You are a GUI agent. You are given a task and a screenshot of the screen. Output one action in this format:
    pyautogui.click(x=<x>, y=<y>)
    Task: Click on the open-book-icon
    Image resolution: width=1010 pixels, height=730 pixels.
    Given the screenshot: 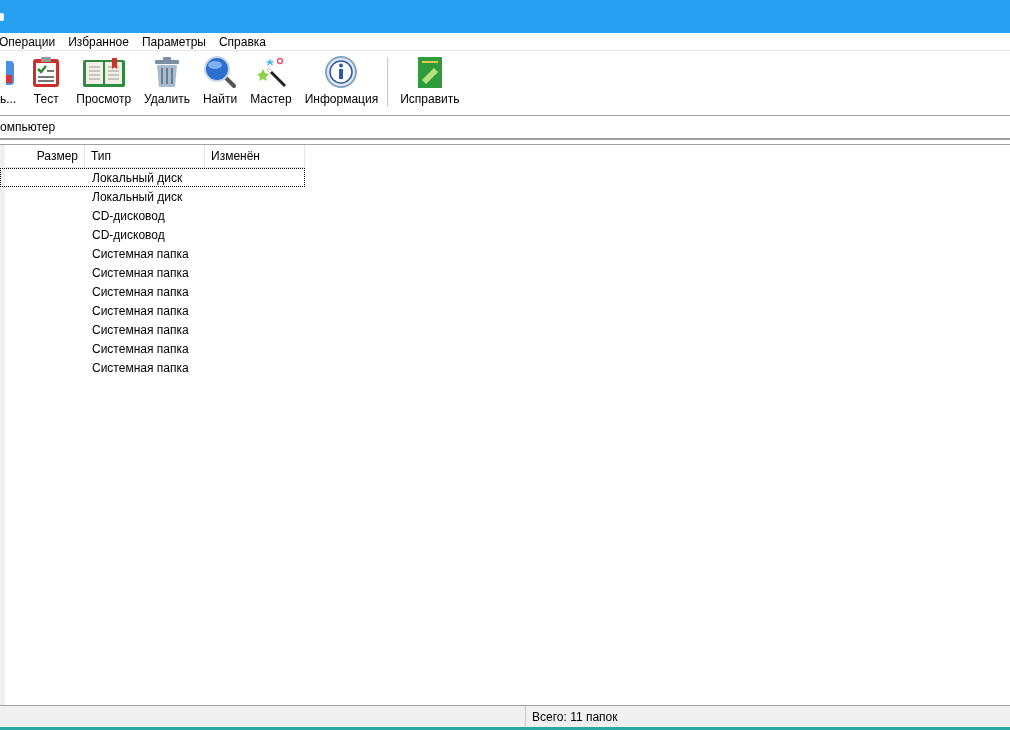 What is the action you would take?
    pyautogui.click(x=103, y=72)
    